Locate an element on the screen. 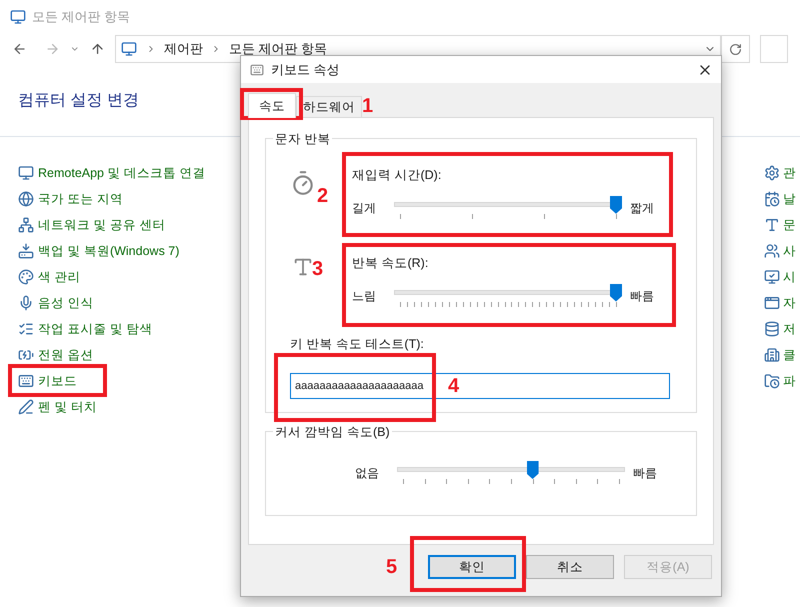 Image resolution: width=800 pixels, height=607 pixels. refresh-icon is located at coordinates (735, 49).